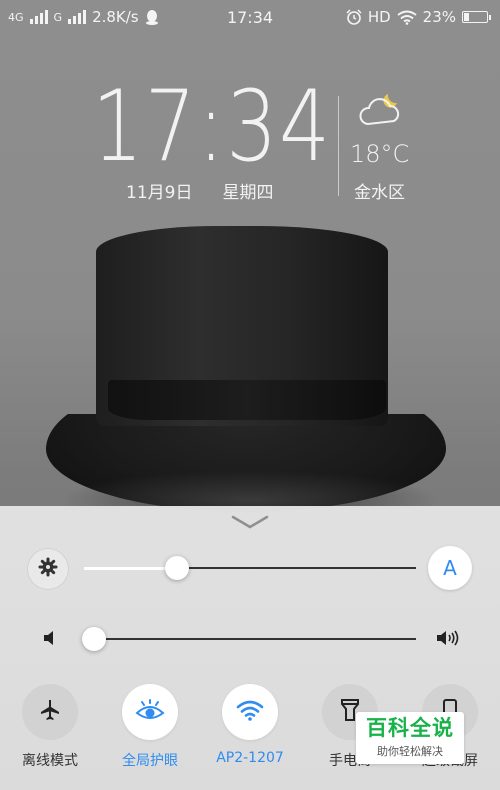 Image resolution: width=500 pixels, height=790 pixels. What do you see at coordinates (250, 568) in the screenshot?
I see `brightness-slider` at bounding box center [250, 568].